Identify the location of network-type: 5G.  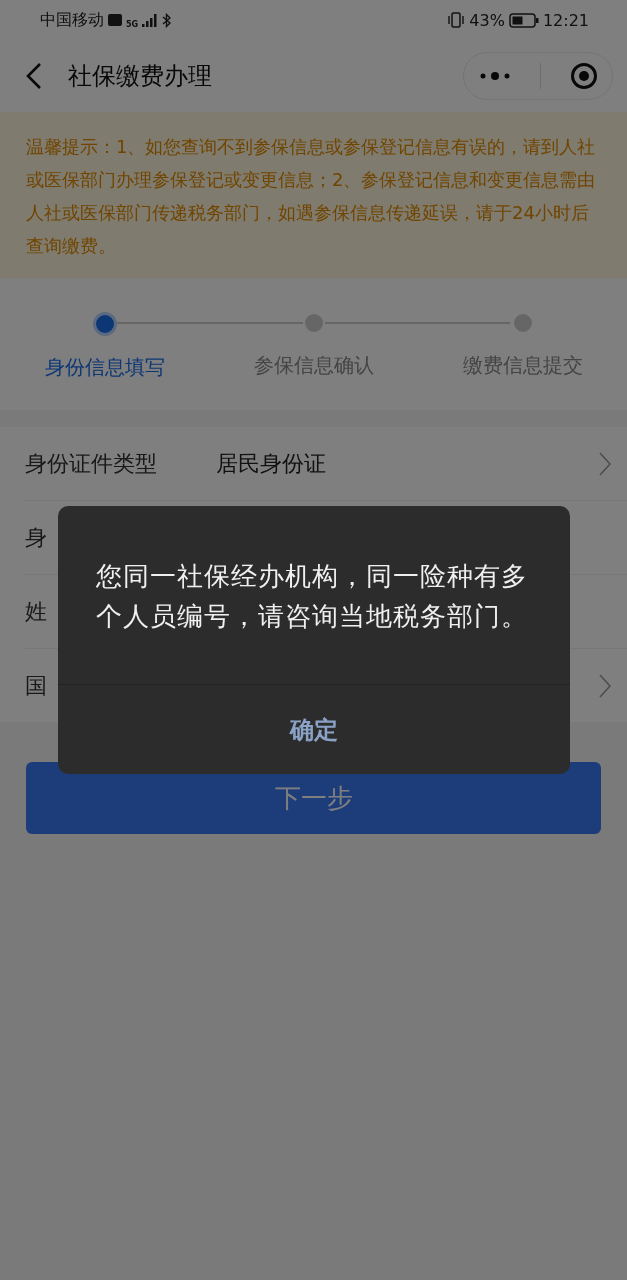
(132, 24).